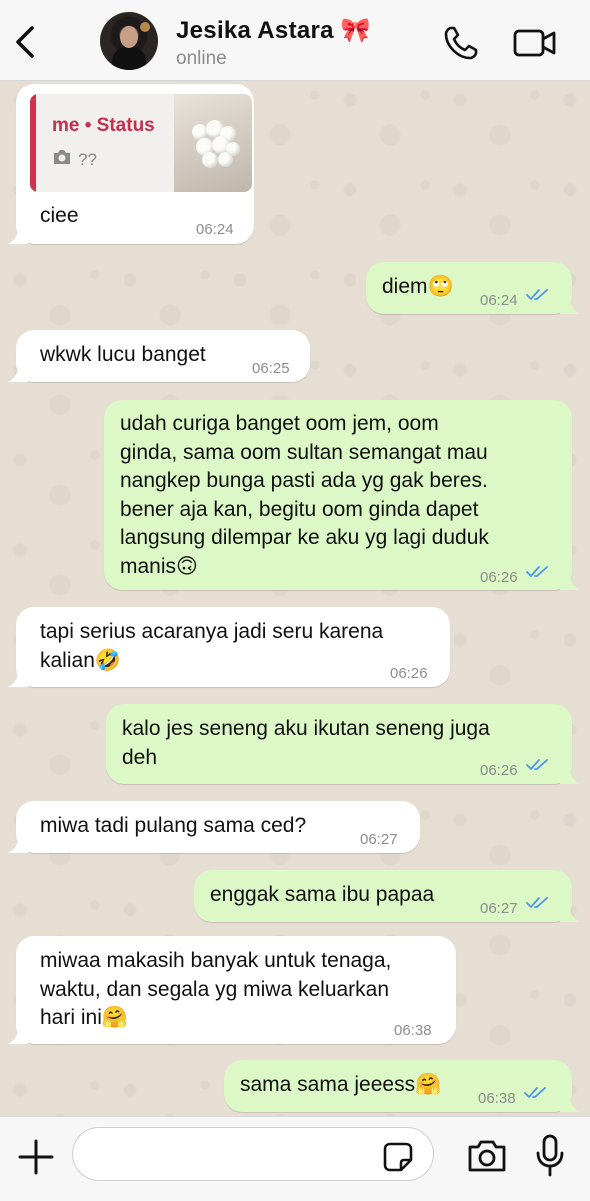 The width and height of the screenshot is (590, 1201). I want to click on message-input, so click(253, 1154).